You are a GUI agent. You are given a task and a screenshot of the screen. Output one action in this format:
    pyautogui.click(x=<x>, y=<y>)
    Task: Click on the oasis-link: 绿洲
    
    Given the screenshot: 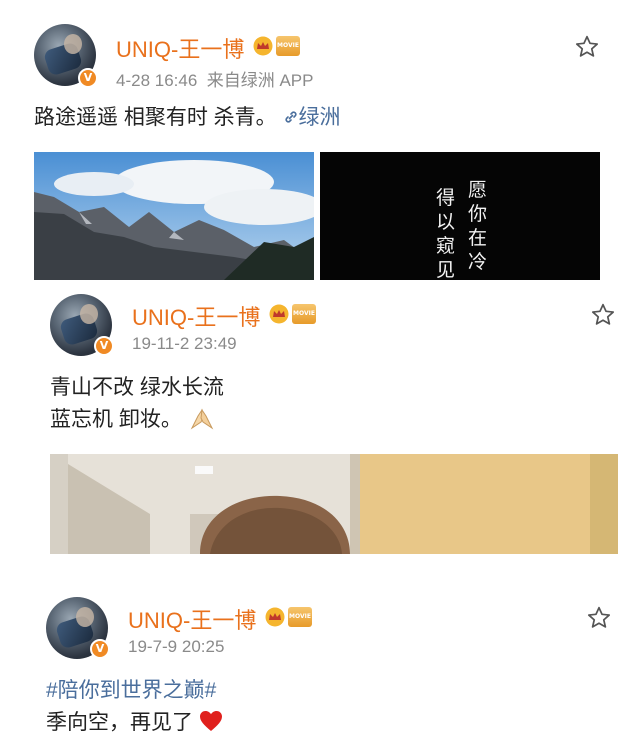 What is the action you would take?
    pyautogui.click(x=312, y=117)
    